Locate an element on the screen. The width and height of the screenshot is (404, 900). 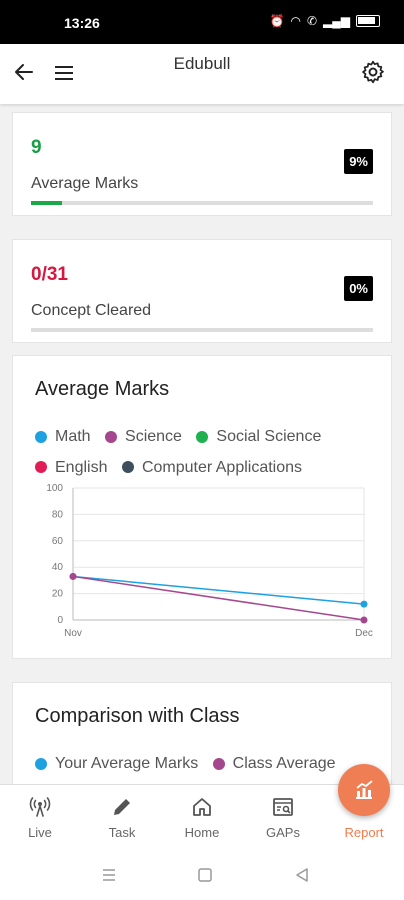
nav-label: Home is located at coordinates (202, 832).